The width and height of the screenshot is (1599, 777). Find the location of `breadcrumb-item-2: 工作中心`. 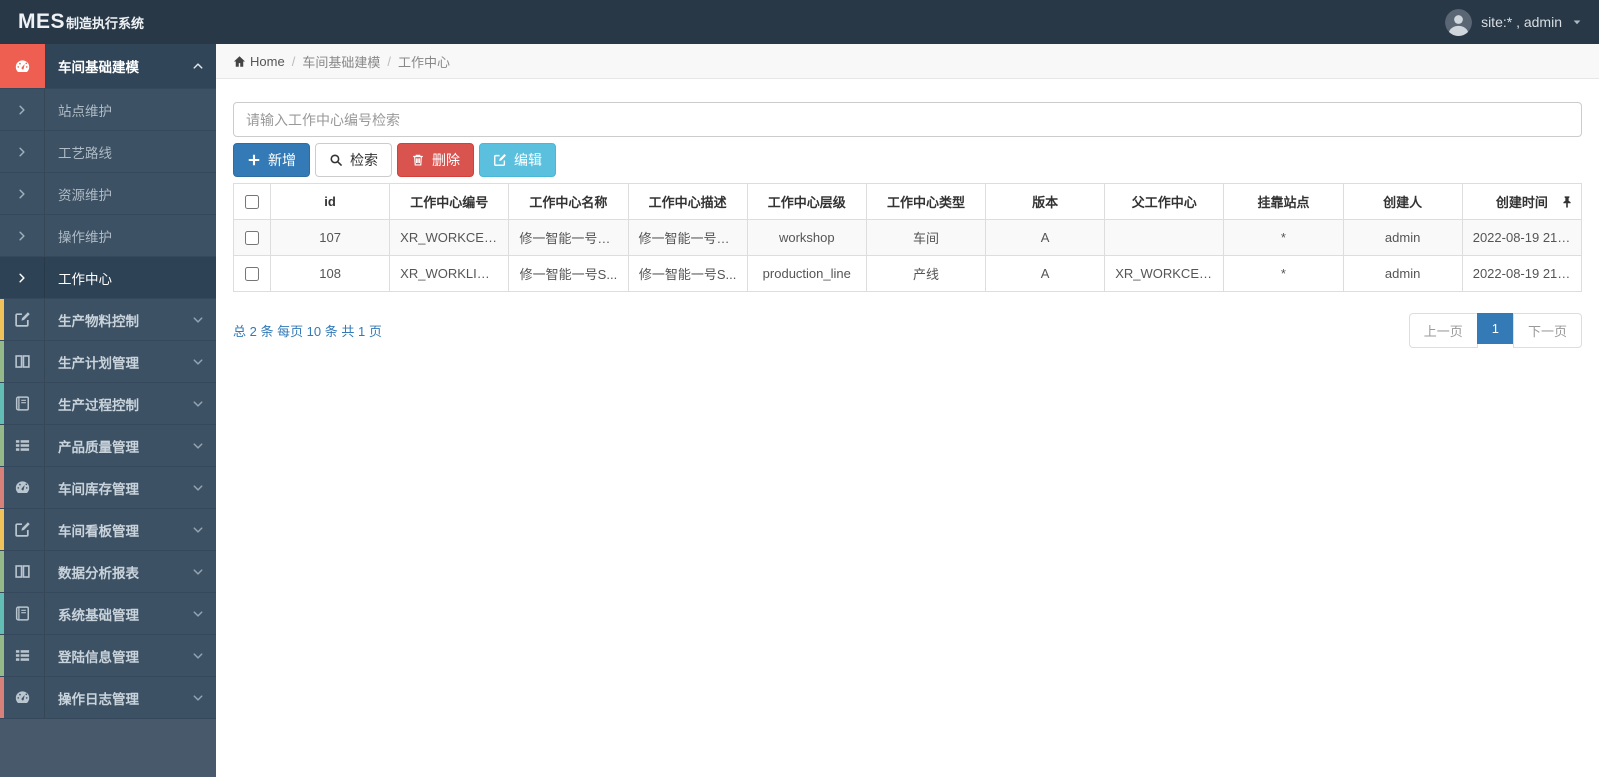

breadcrumb-item-2: 工作中心 is located at coordinates (423, 62).